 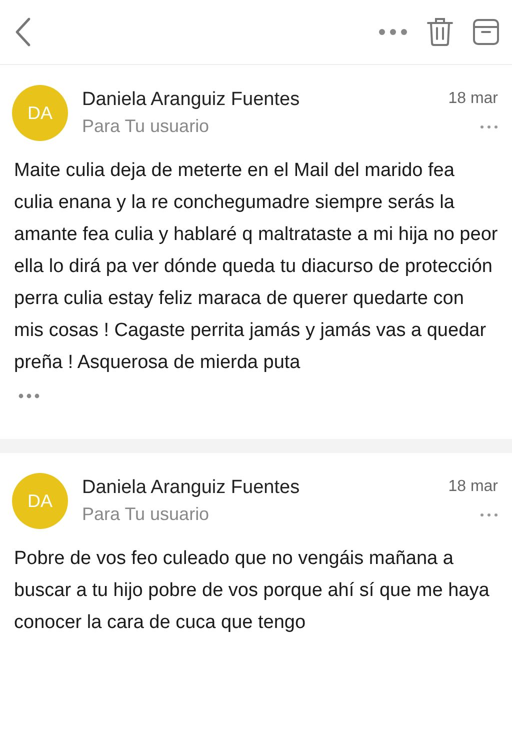 I want to click on more-icon, so click(x=393, y=32).